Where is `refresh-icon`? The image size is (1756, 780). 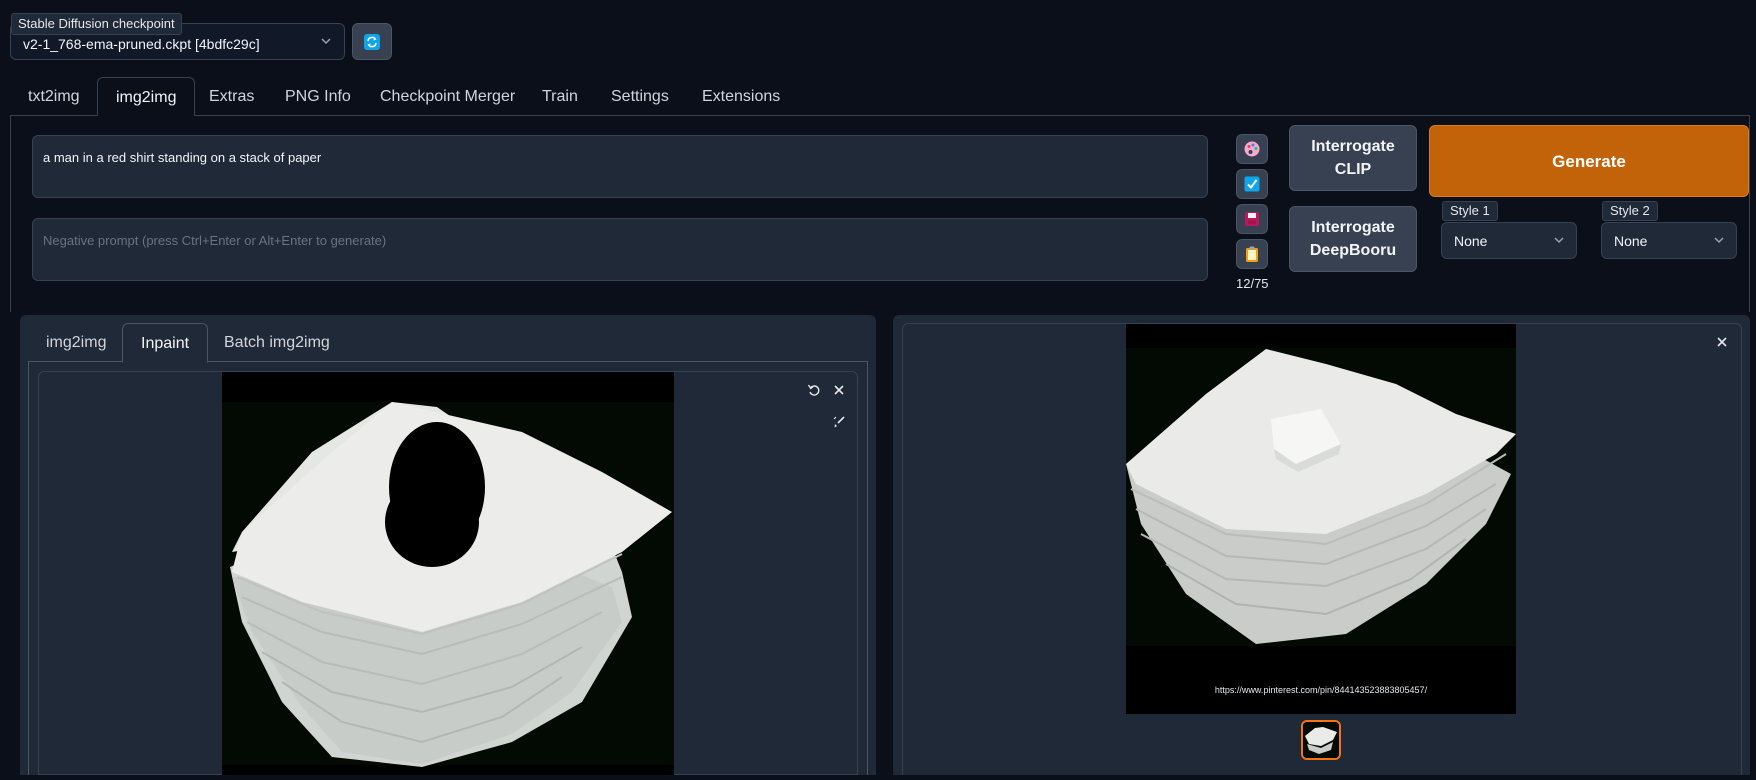 refresh-icon is located at coordinates (372, 41).